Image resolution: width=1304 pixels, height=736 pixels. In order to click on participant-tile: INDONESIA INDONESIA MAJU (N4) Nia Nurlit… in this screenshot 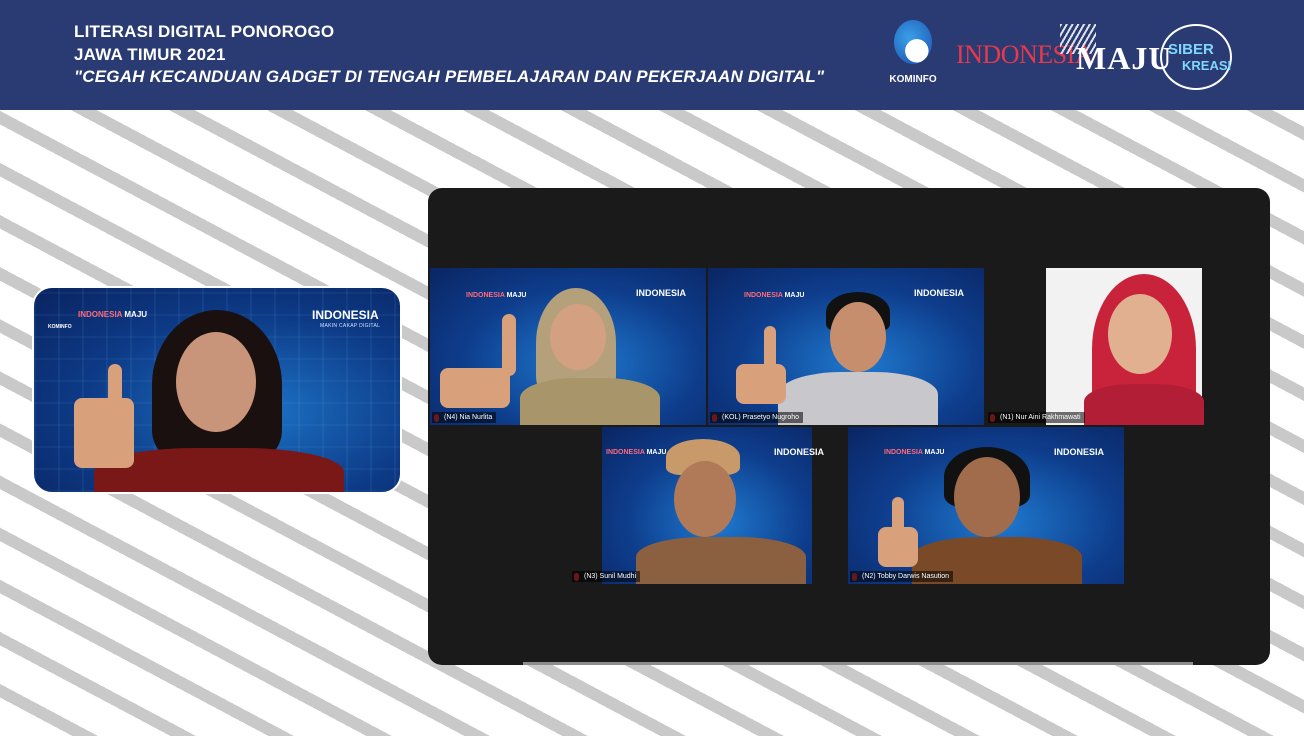, I will do `click(568, 346)`.